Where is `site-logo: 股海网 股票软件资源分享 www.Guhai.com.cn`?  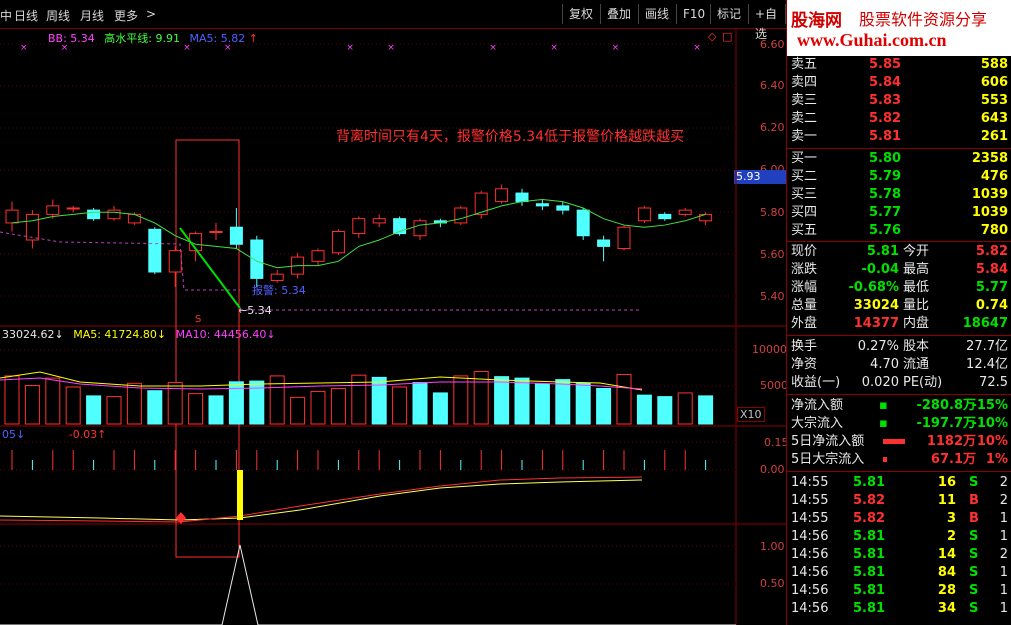 site-logo: 股海网 股票软件资源分享 www.Guhai.com.cn is located at coordinates (899, 28).